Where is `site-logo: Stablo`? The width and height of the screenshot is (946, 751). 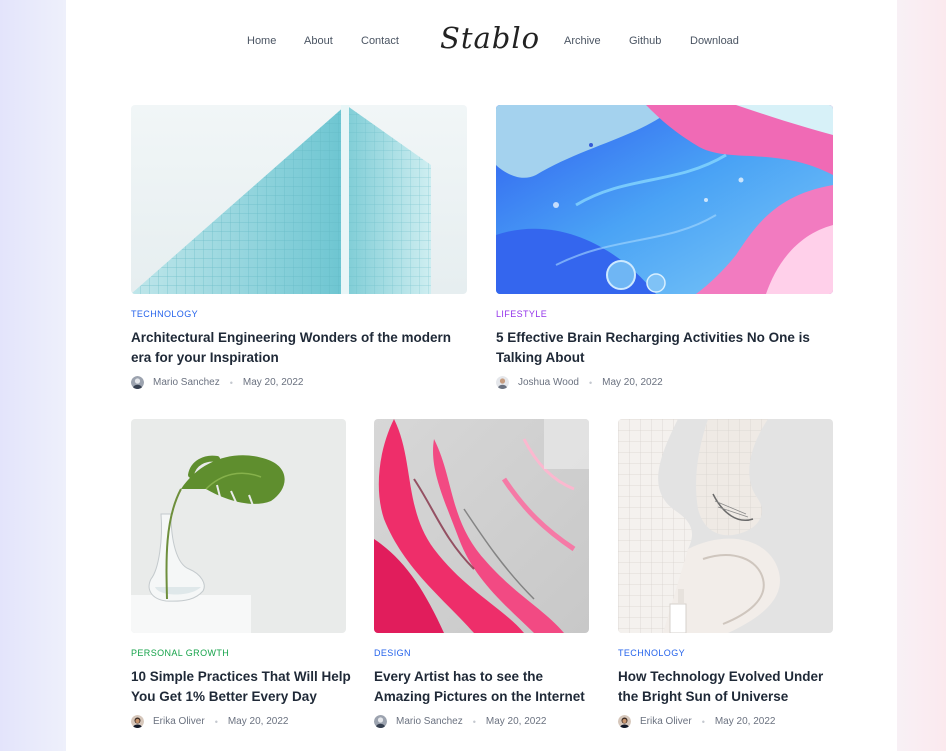
site-logo: Stablo is located at coordinates (489, 38).